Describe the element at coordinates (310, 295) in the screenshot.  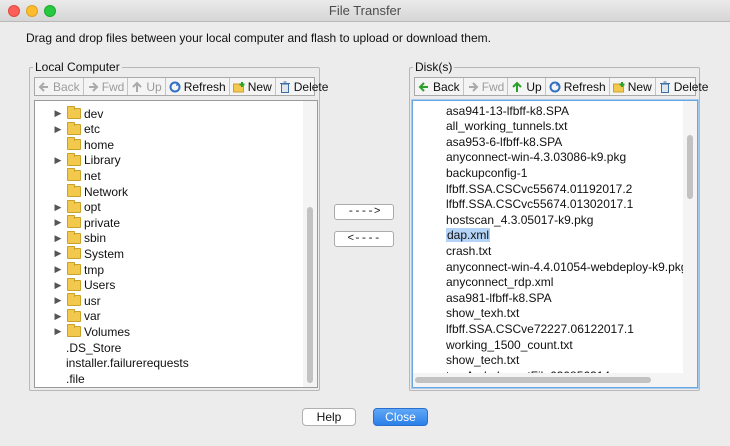
I see `local-scrollbar-thumb` at that location.